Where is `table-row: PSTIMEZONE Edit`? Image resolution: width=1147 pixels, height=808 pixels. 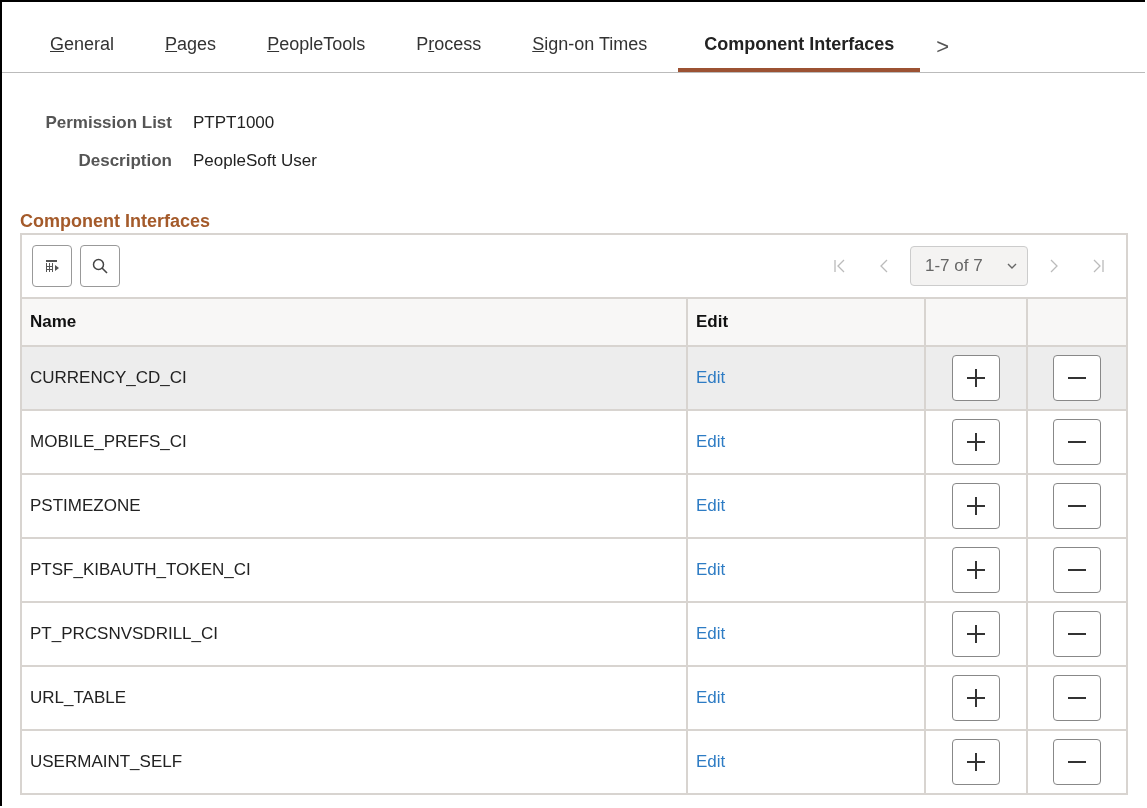 table-row: PSTIMEZONE Edit is located at coordinates (574, 507).